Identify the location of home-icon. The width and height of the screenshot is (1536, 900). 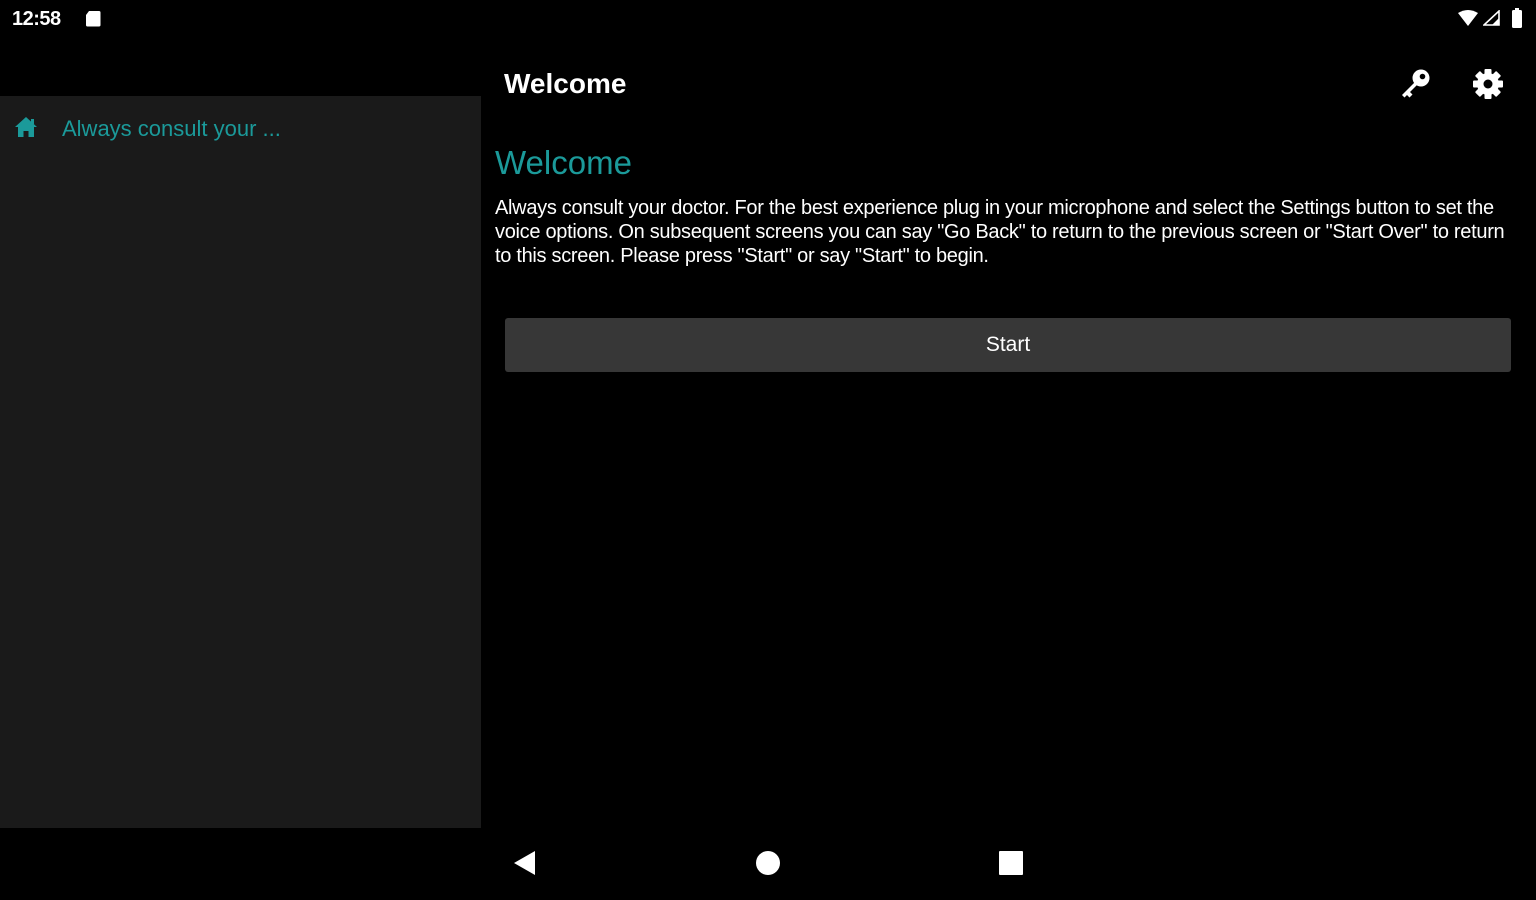
(26, 127).